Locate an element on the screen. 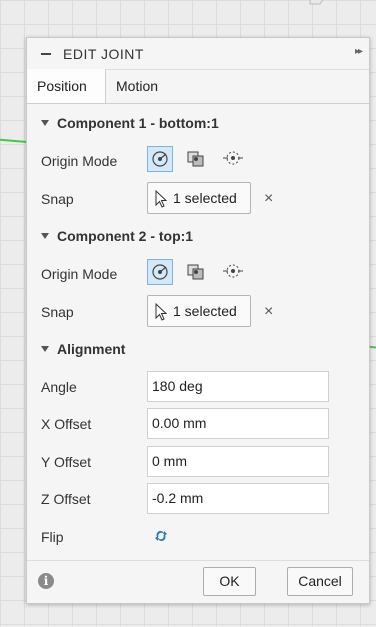  alignment-section-header: Alignment is located at coordinates (83, 349).